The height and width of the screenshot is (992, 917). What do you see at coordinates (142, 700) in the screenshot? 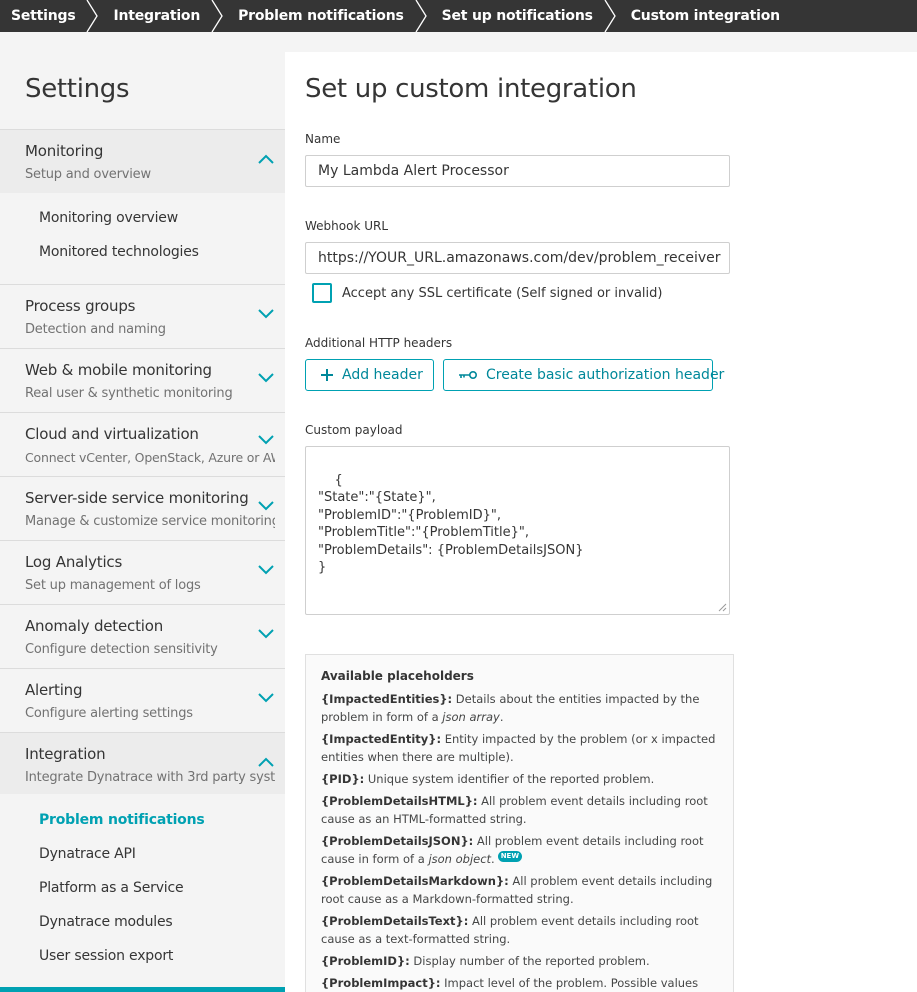
I see `sidebar-section-alerting: Alerting Configure alerting settings` at bounding box center [142, 700].